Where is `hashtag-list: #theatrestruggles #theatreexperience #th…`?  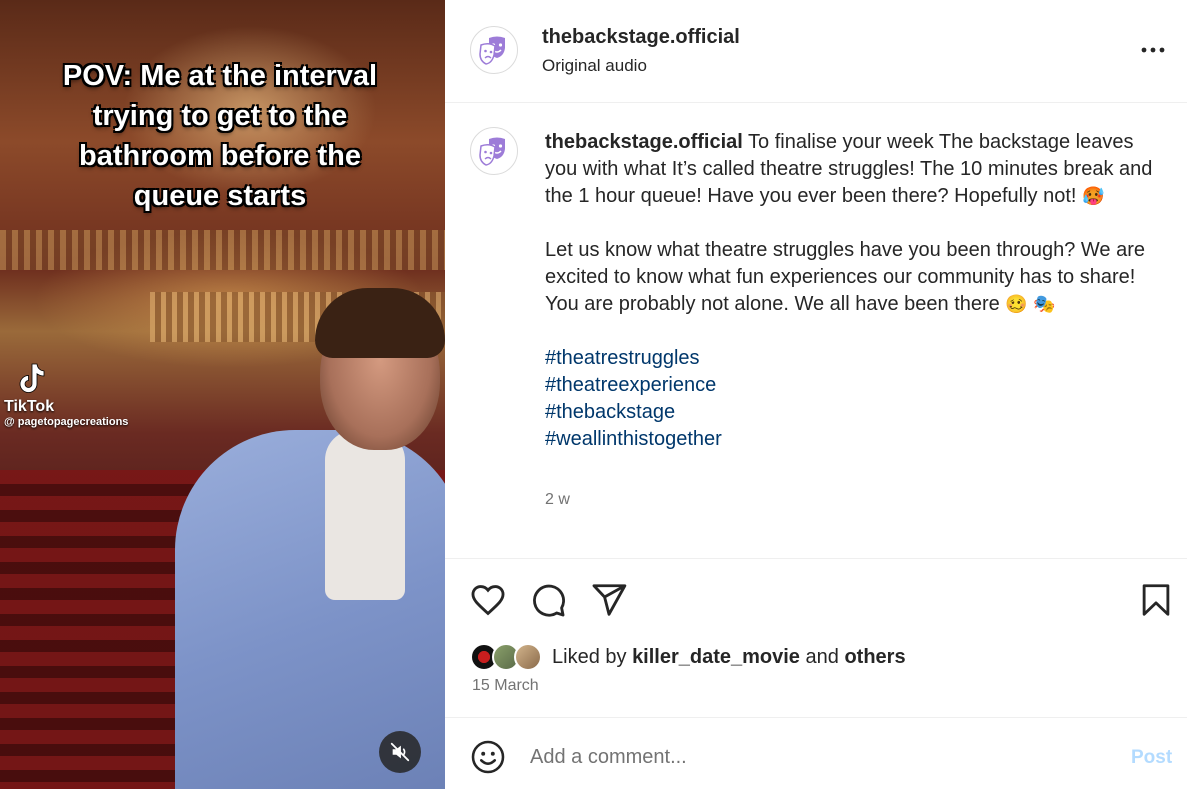
hashtag-list: #theatrestruggles #theatreexperience #th… is located at coordinates (850, 399).